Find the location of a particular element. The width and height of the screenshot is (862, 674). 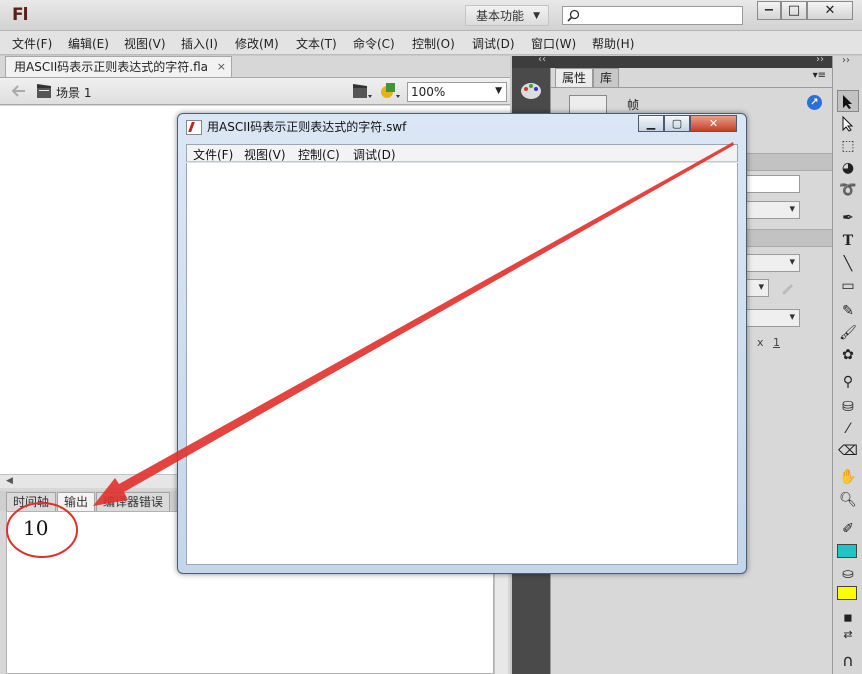

eraser-tool-icon: ⌫ is located at coordinates (848, 451).